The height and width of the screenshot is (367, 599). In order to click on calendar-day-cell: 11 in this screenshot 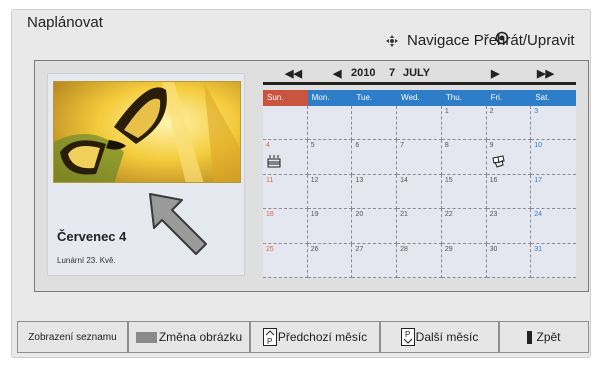, I will do `click(285, 192)`.